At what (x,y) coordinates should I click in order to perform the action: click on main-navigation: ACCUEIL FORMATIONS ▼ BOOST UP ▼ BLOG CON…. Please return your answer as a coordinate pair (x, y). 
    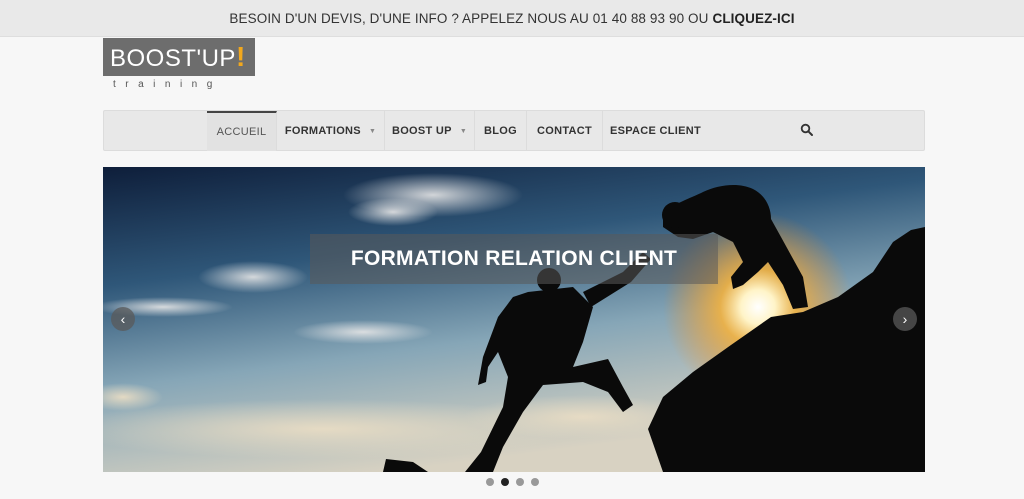
    Looking at the image, I should click on (514, 130).